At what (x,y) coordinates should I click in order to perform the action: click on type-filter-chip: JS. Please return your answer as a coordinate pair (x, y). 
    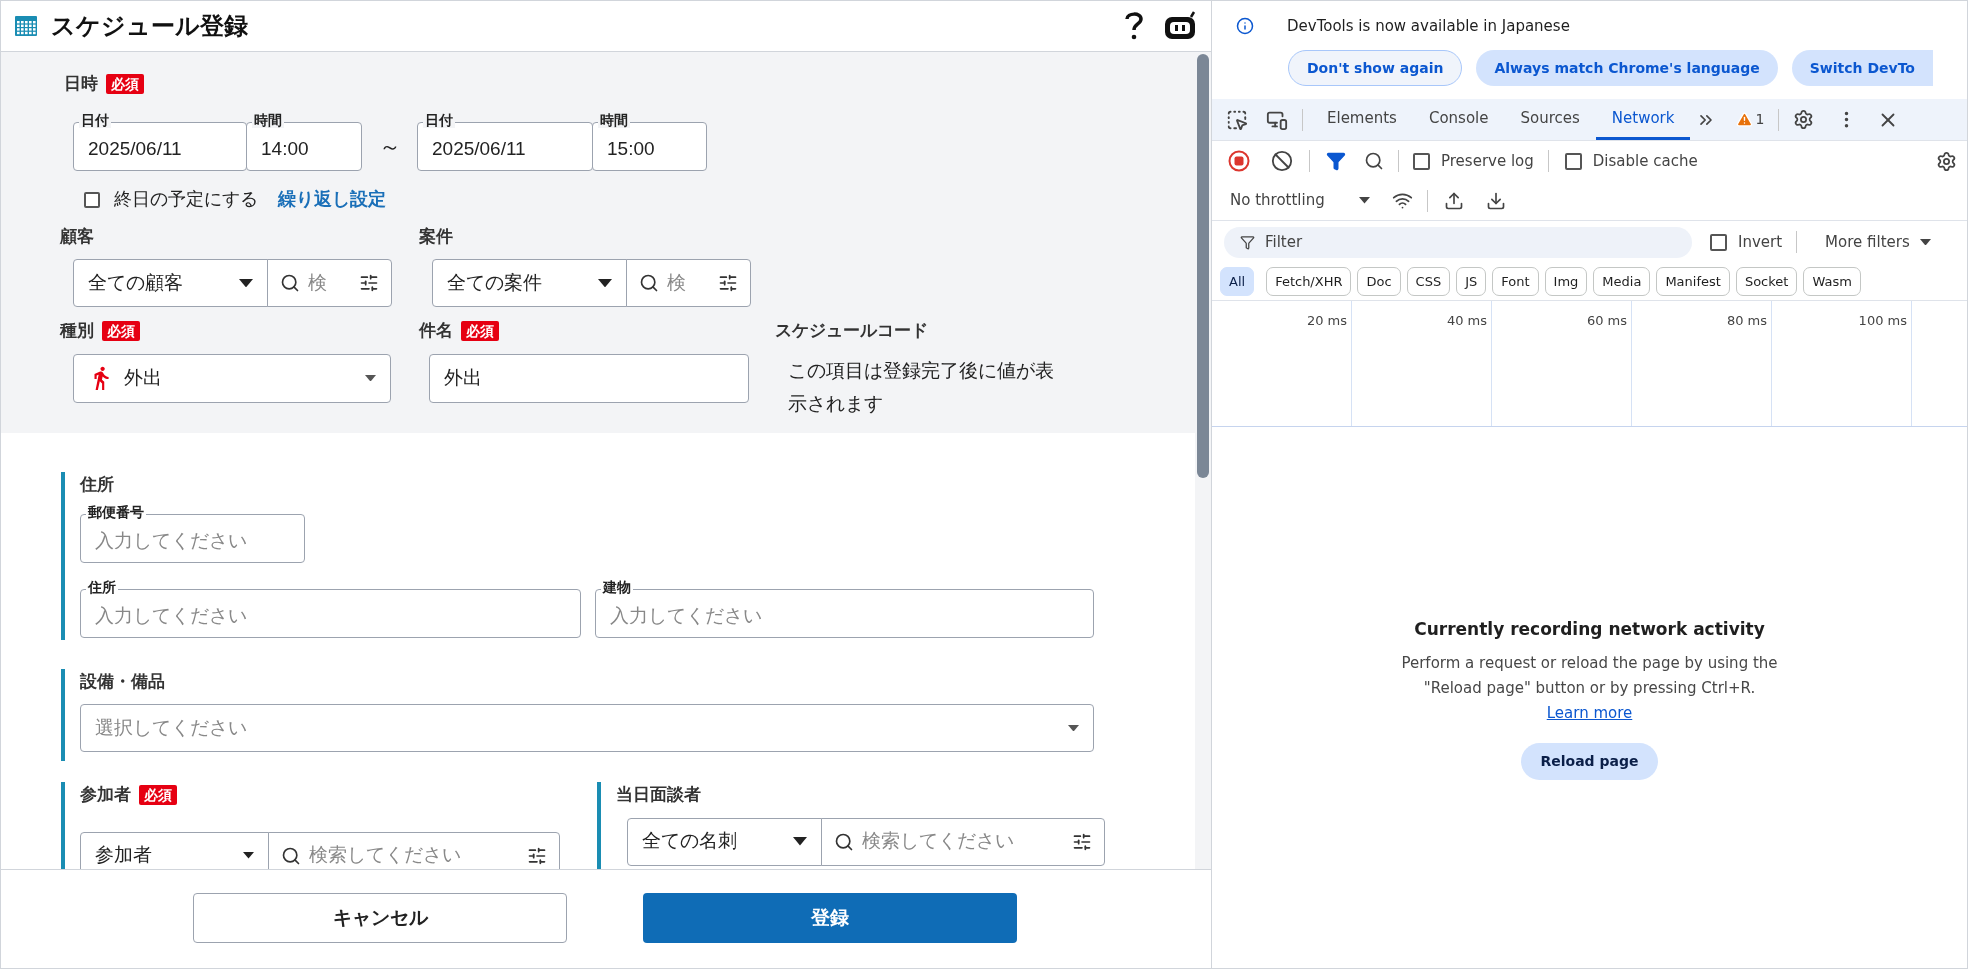
    Looking at the image, I should click on (1471, 281).